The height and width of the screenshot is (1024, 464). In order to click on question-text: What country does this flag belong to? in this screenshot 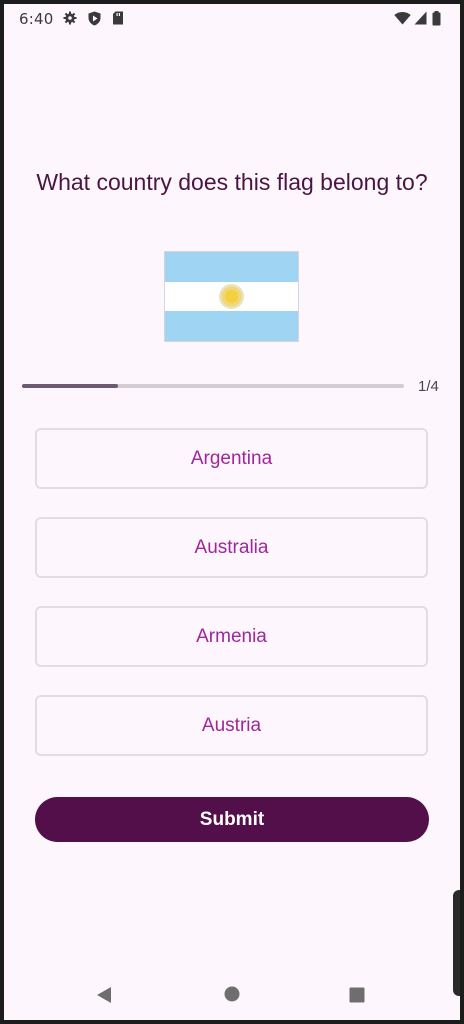, I will do `click(232, 182)`.